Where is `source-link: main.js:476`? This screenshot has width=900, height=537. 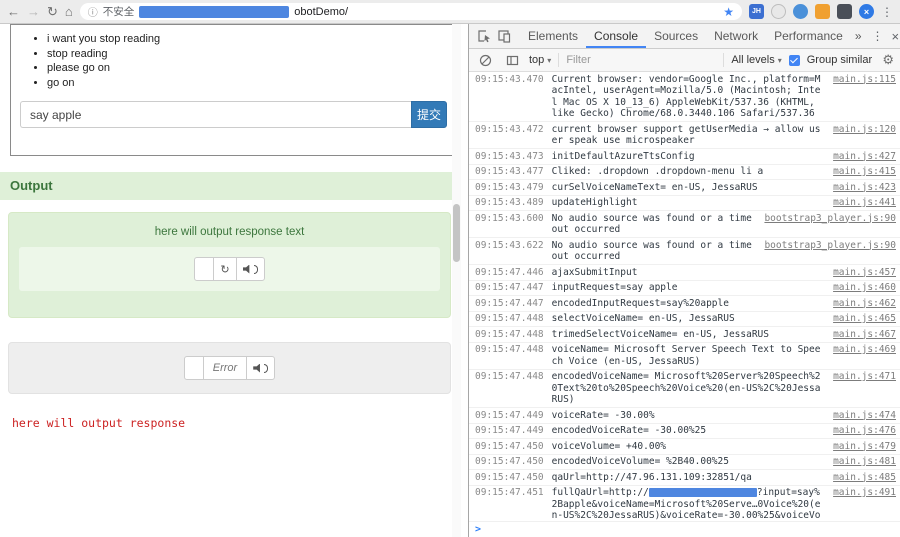
source-link: main.js:476 is located at coordinates (864, 431).